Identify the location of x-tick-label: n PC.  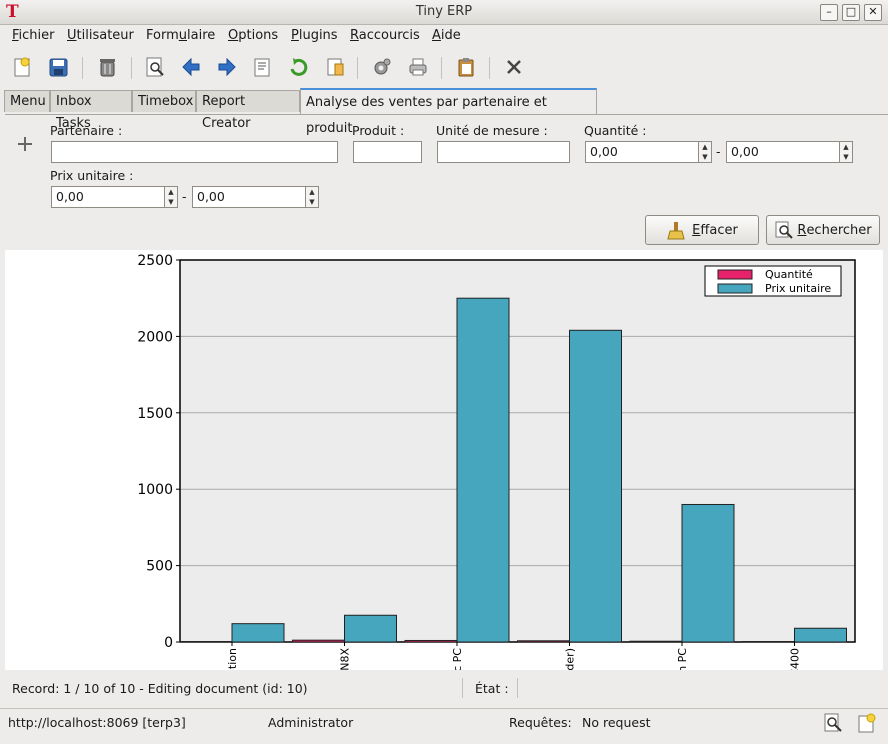
(682, 659).